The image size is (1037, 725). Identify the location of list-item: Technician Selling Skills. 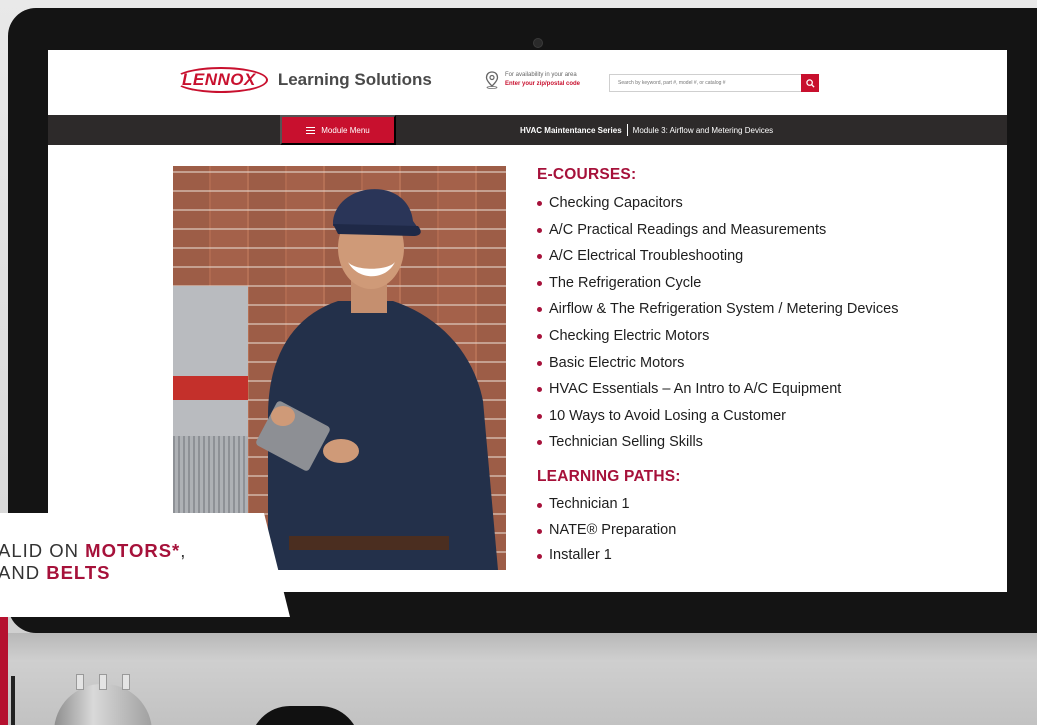
(757, 442).